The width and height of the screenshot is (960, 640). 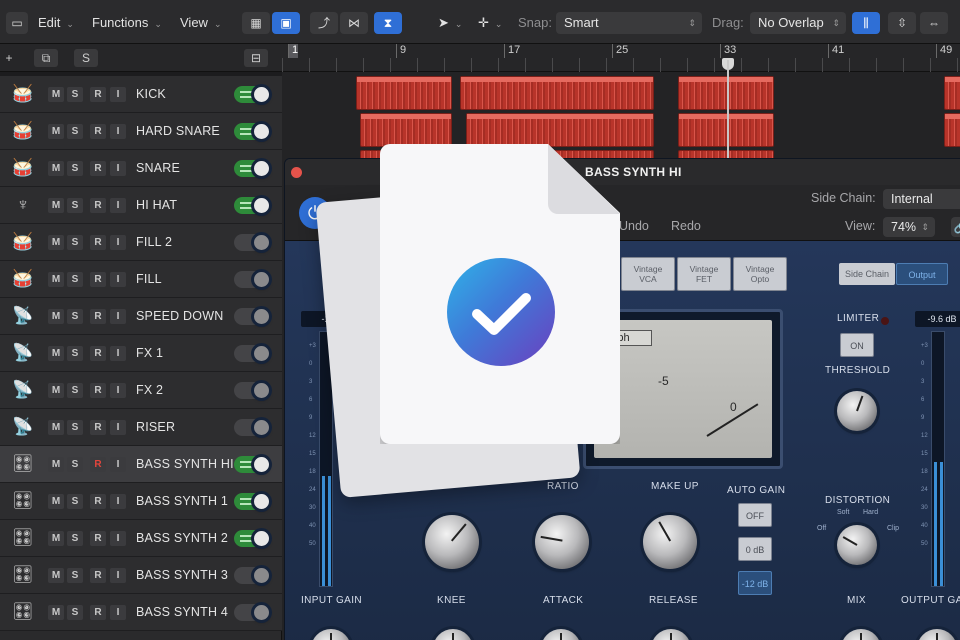 What do you see at coordinates (388, 23) in the screenshot?
I see `catch-button: ⧗` at bounding box center [388, 23].